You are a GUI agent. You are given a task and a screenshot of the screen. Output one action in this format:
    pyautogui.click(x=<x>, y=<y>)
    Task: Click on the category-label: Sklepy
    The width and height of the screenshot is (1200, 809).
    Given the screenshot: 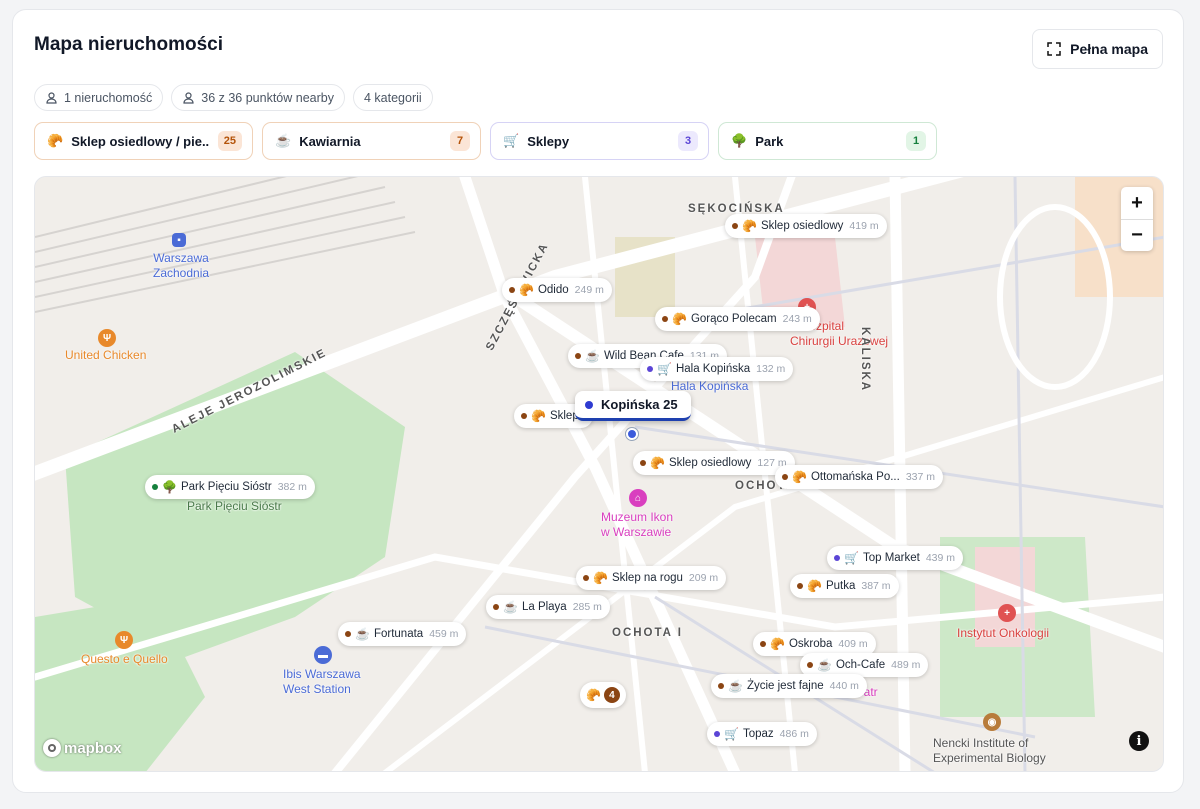 What is the action you would take?
    pyautogui.click(x=548, y=141)
    